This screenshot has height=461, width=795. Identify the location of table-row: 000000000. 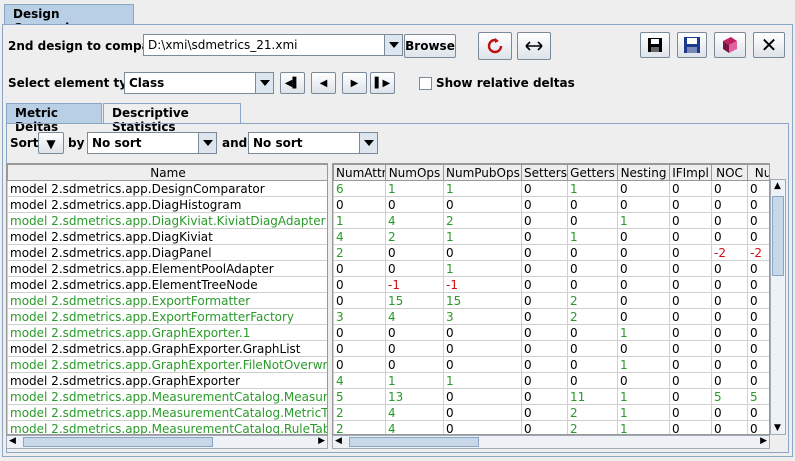
(551, 204).